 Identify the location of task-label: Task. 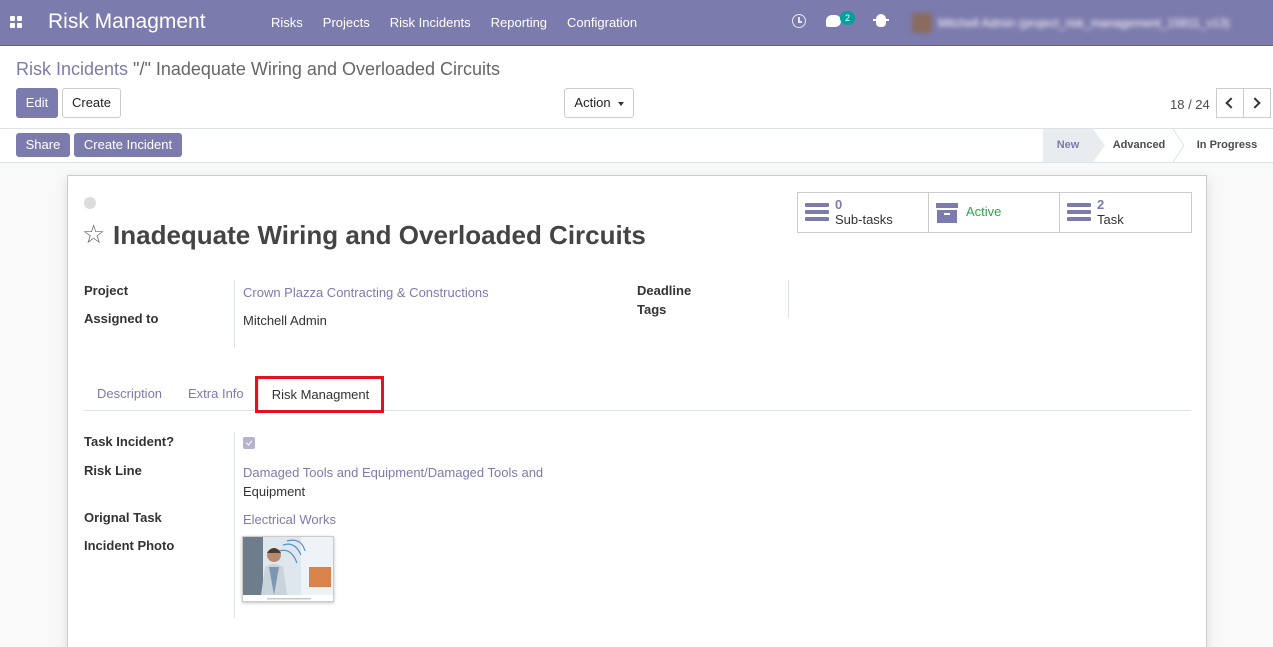
(1110, 219).